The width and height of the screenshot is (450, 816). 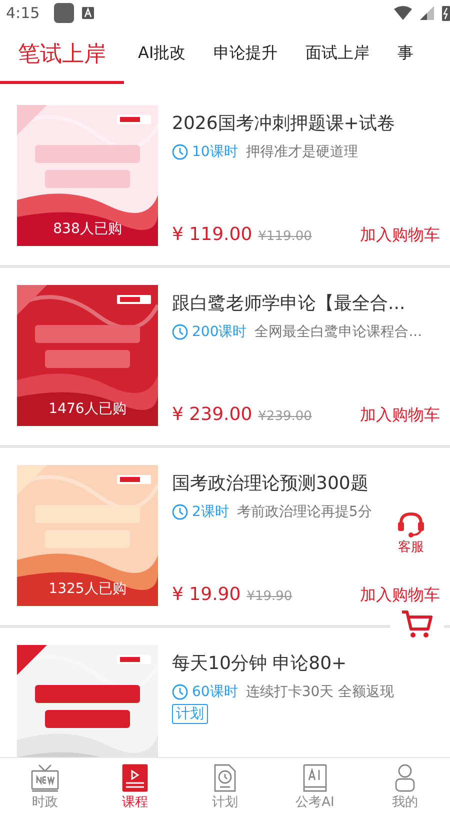 I want to click on purchase-count: 1325人已购, so click(x=88, y=589).